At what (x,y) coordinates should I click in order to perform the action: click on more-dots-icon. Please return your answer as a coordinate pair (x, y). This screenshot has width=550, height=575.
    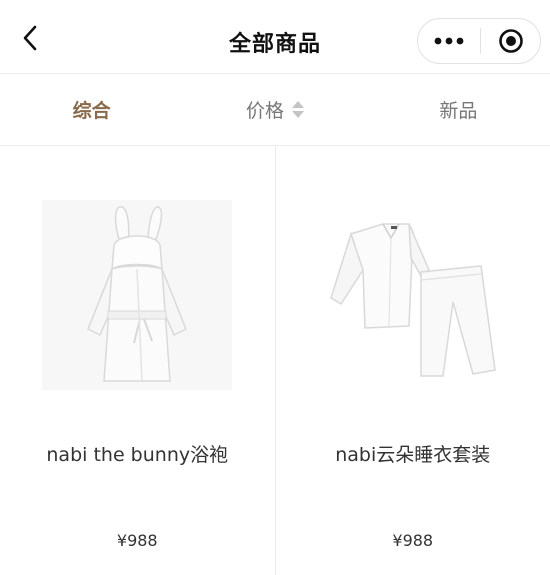
    Looking at the image, I should click on (449, 41).